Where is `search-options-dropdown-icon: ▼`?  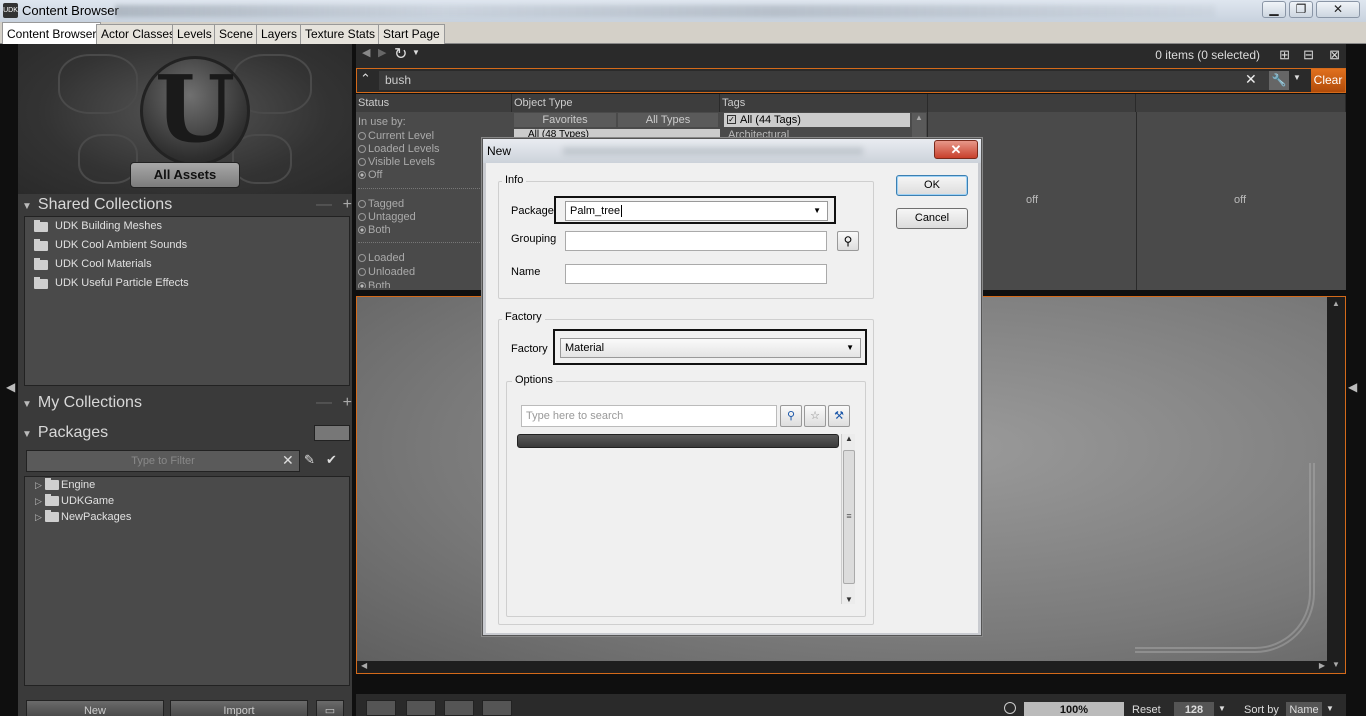 search-options-dropdown-icon: ▼ is located at coordinates (1297, 77).